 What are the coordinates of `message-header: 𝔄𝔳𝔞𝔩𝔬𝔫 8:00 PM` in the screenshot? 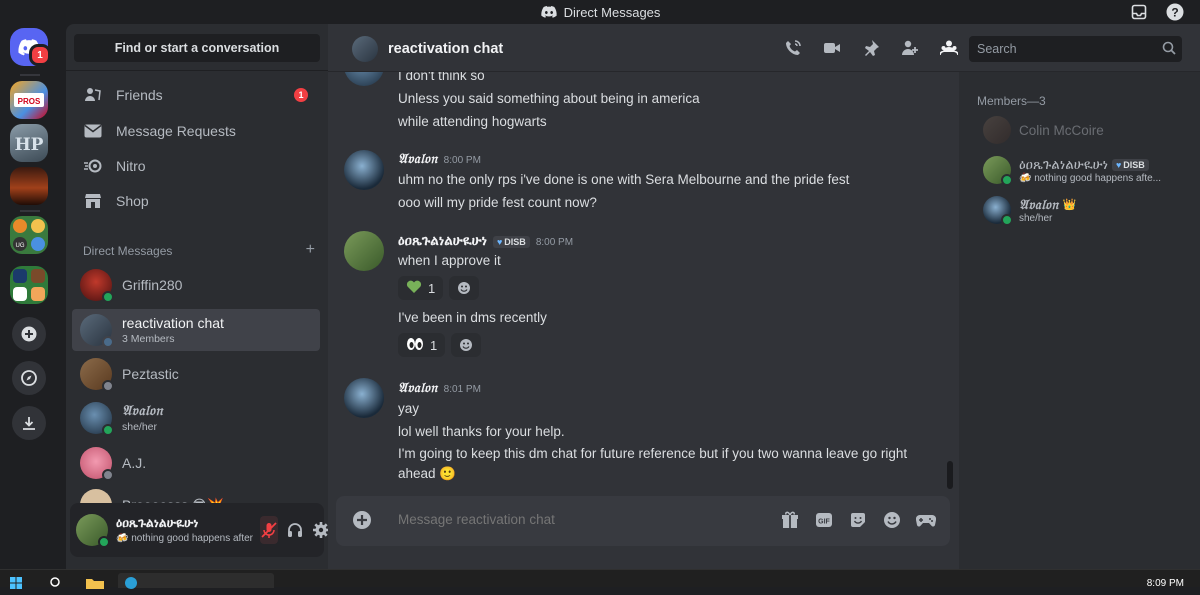 It's located at (439, 159).